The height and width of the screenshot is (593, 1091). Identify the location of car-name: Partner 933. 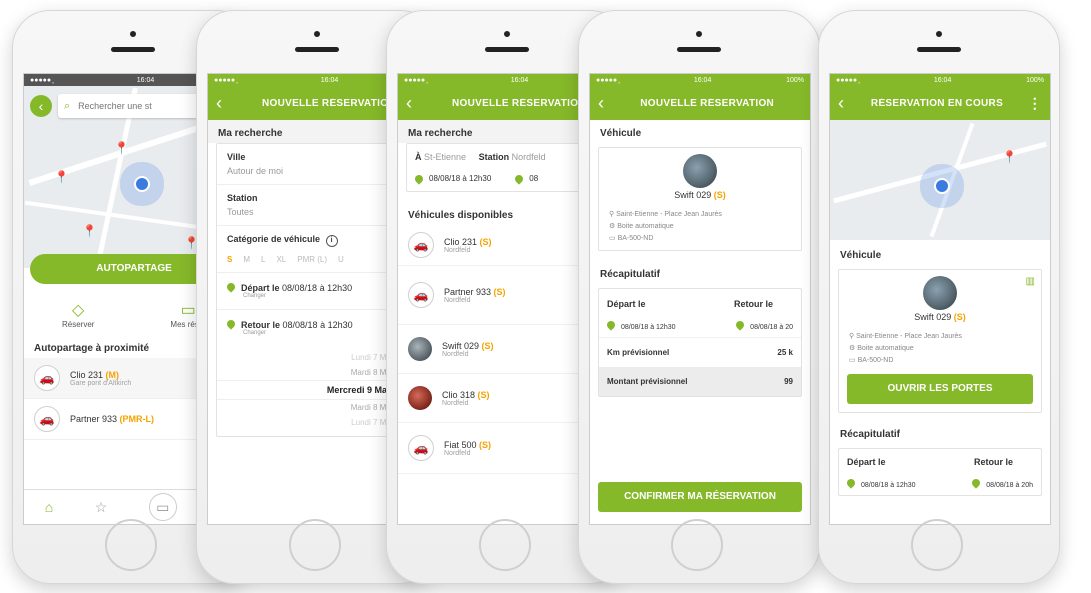
(468, 291).